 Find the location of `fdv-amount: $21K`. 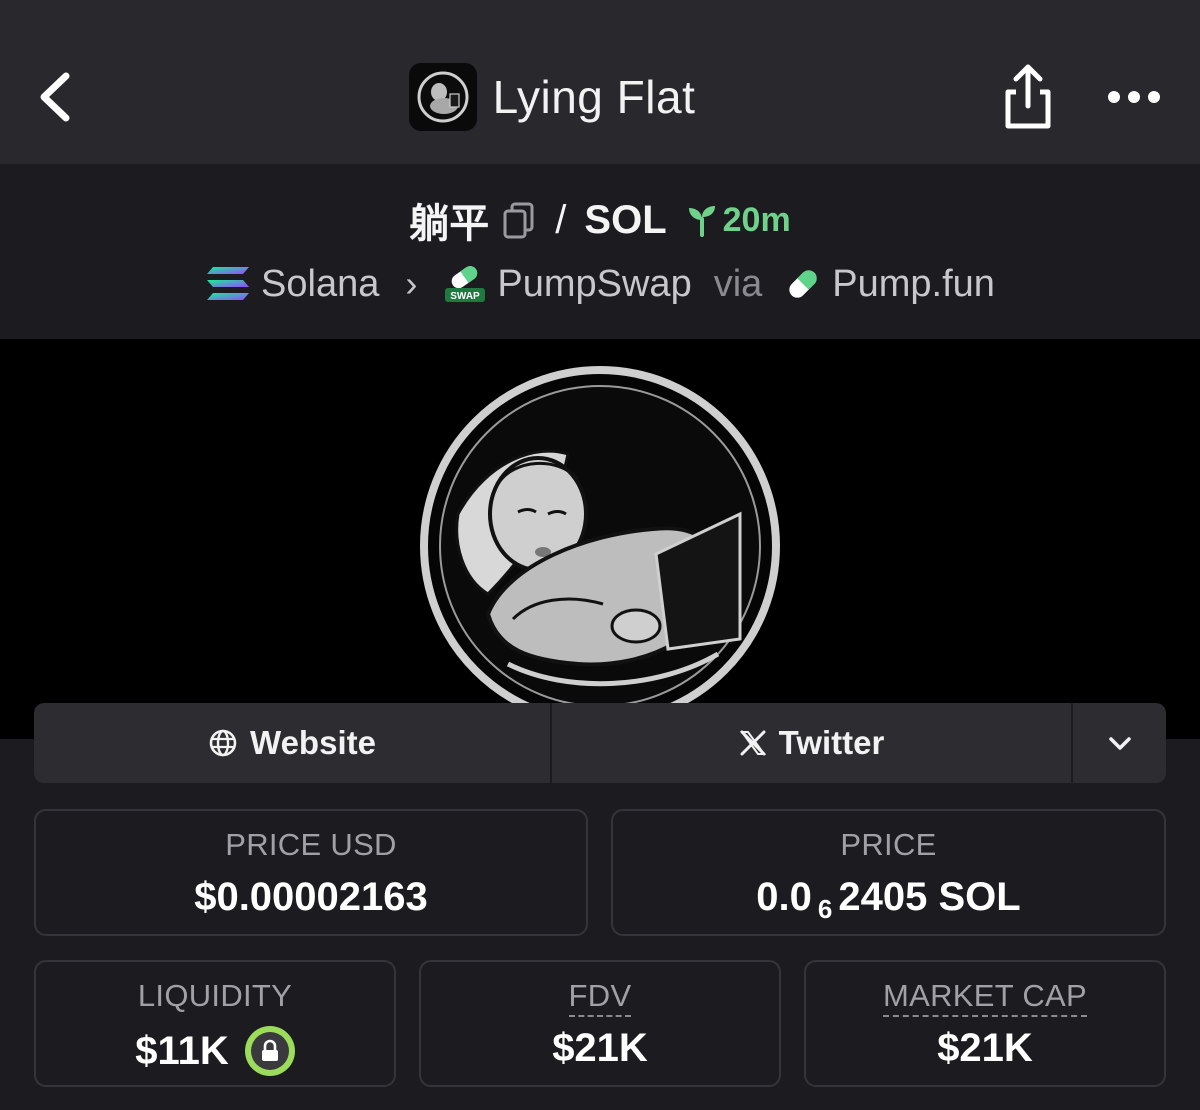

fdv-amount: $21K is located at coordinates (600, 1048).